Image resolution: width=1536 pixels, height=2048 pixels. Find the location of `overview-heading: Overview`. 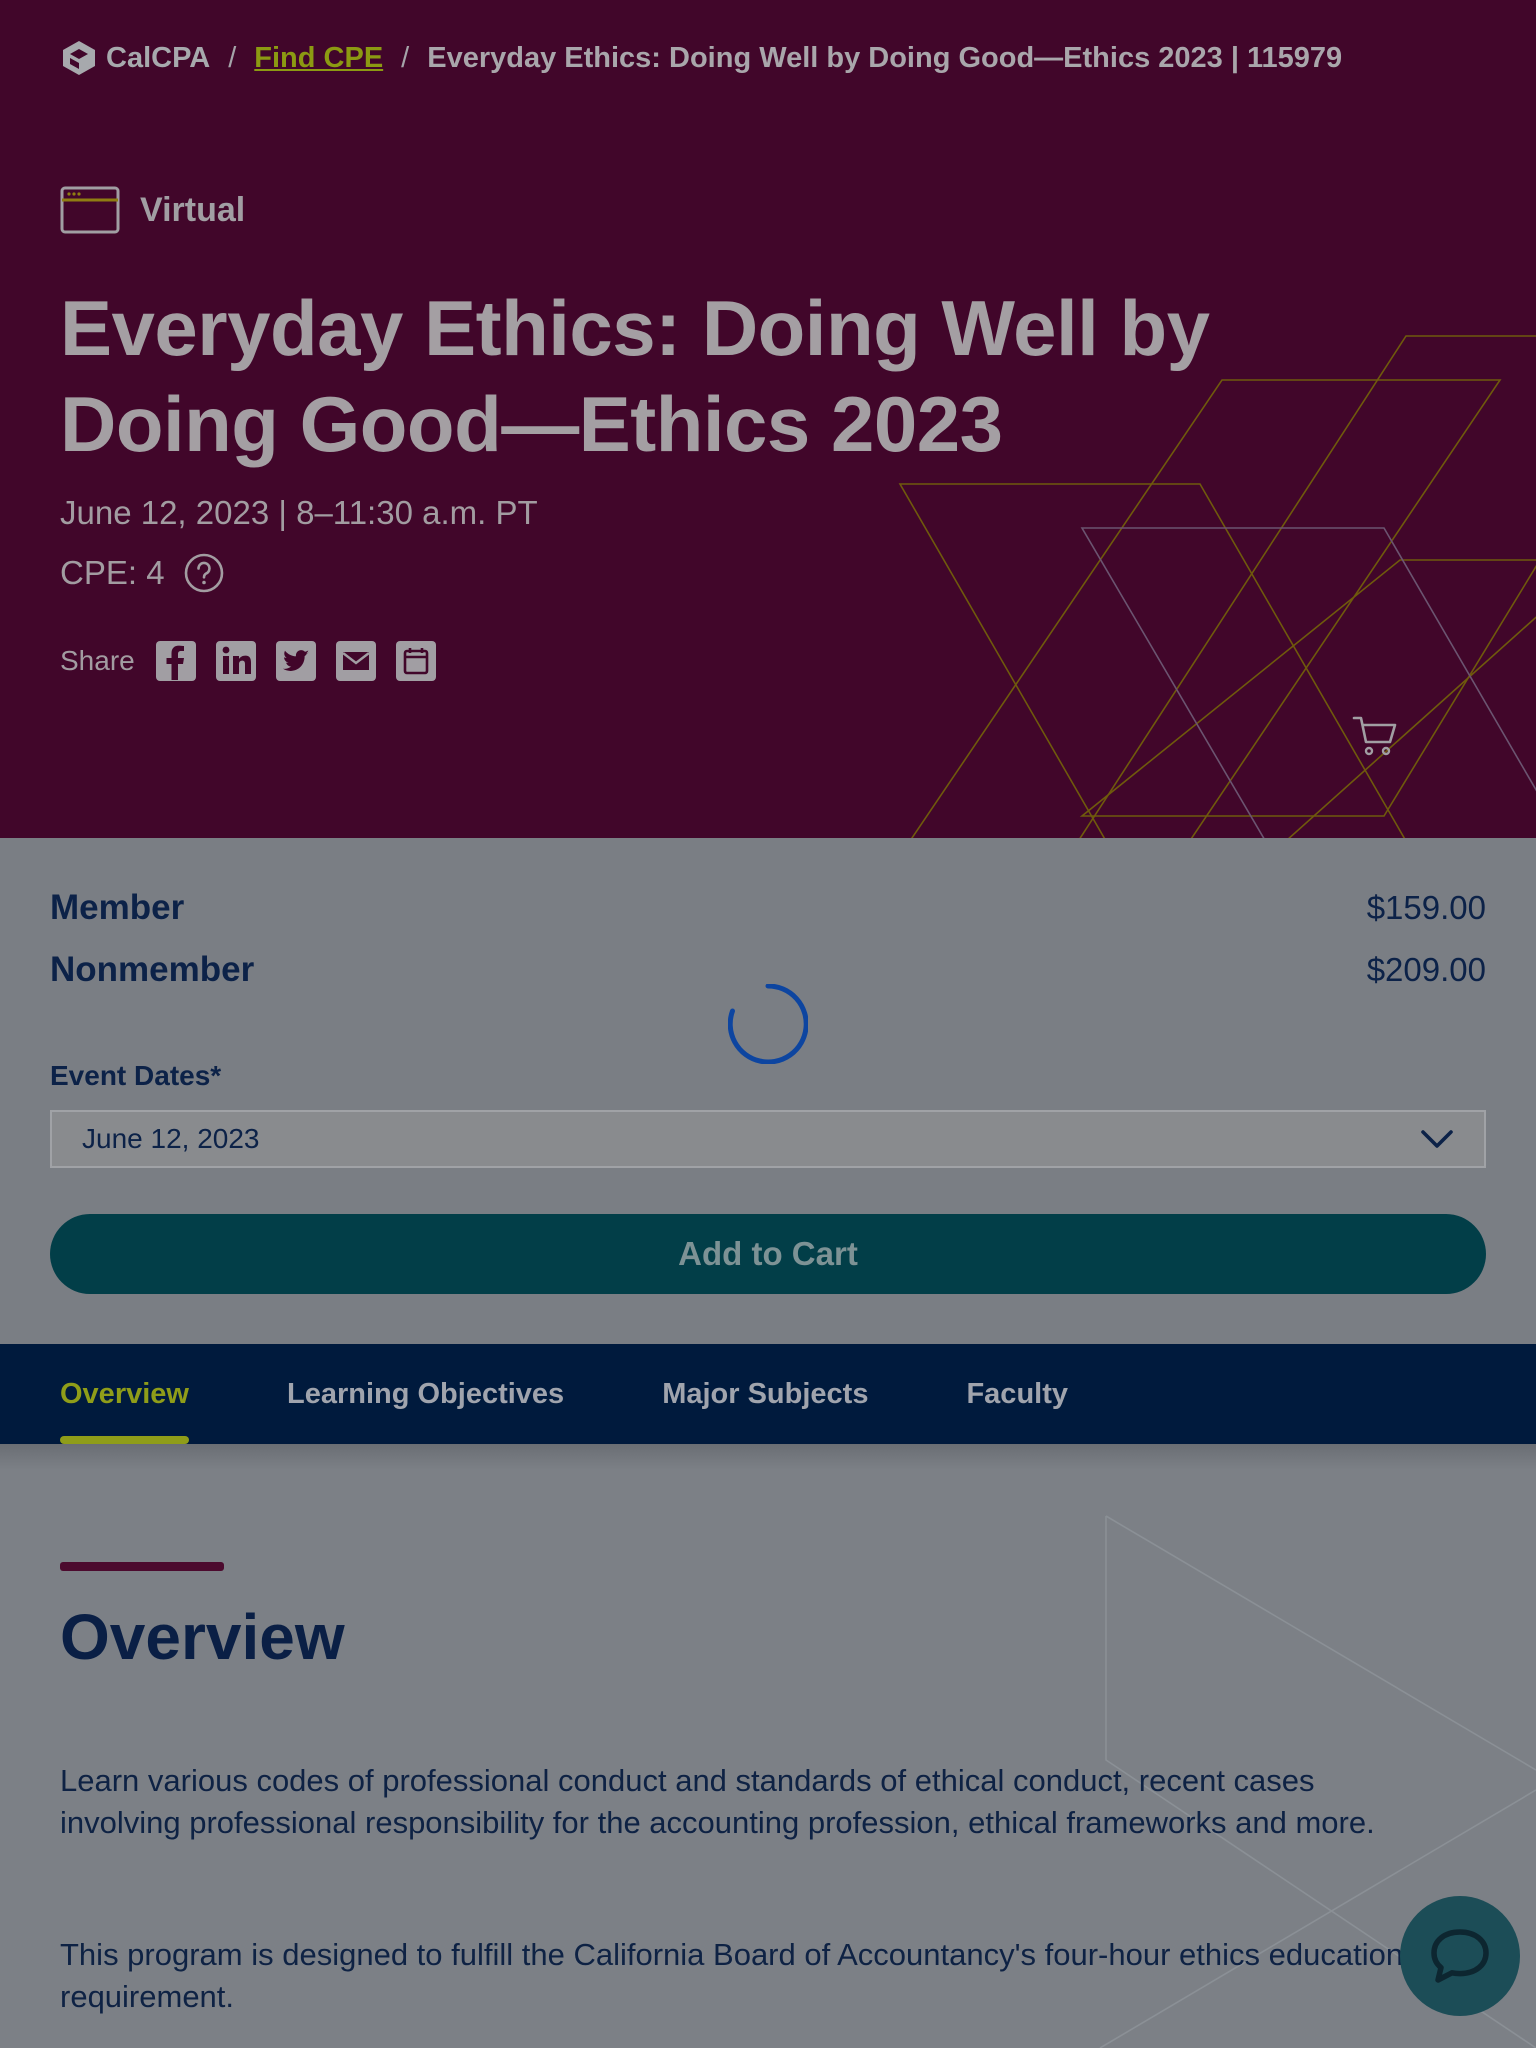

overview-heading: Overview is located at coordinates (202, 1637).